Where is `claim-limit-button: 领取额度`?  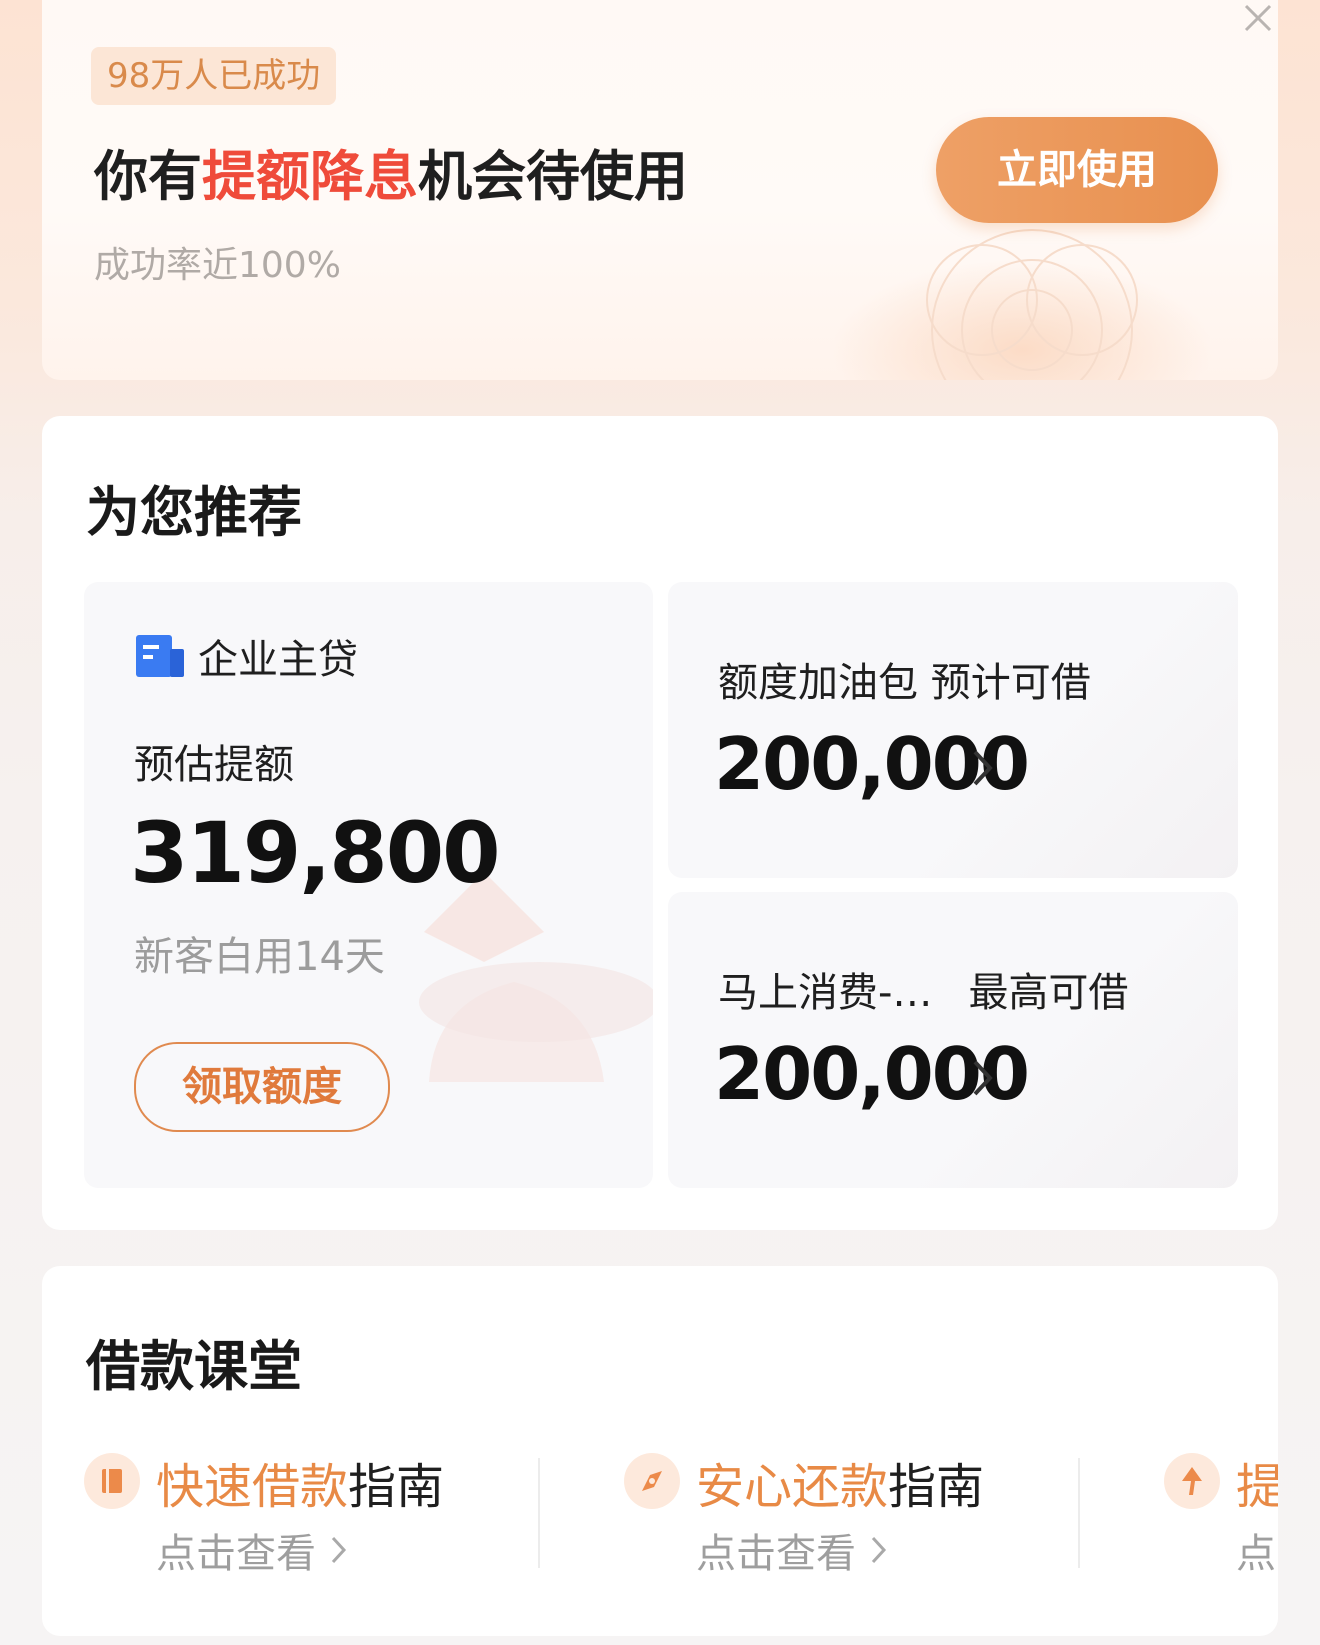 claim-limit-button: 领取额度 is located at coordinates (262, 1087).